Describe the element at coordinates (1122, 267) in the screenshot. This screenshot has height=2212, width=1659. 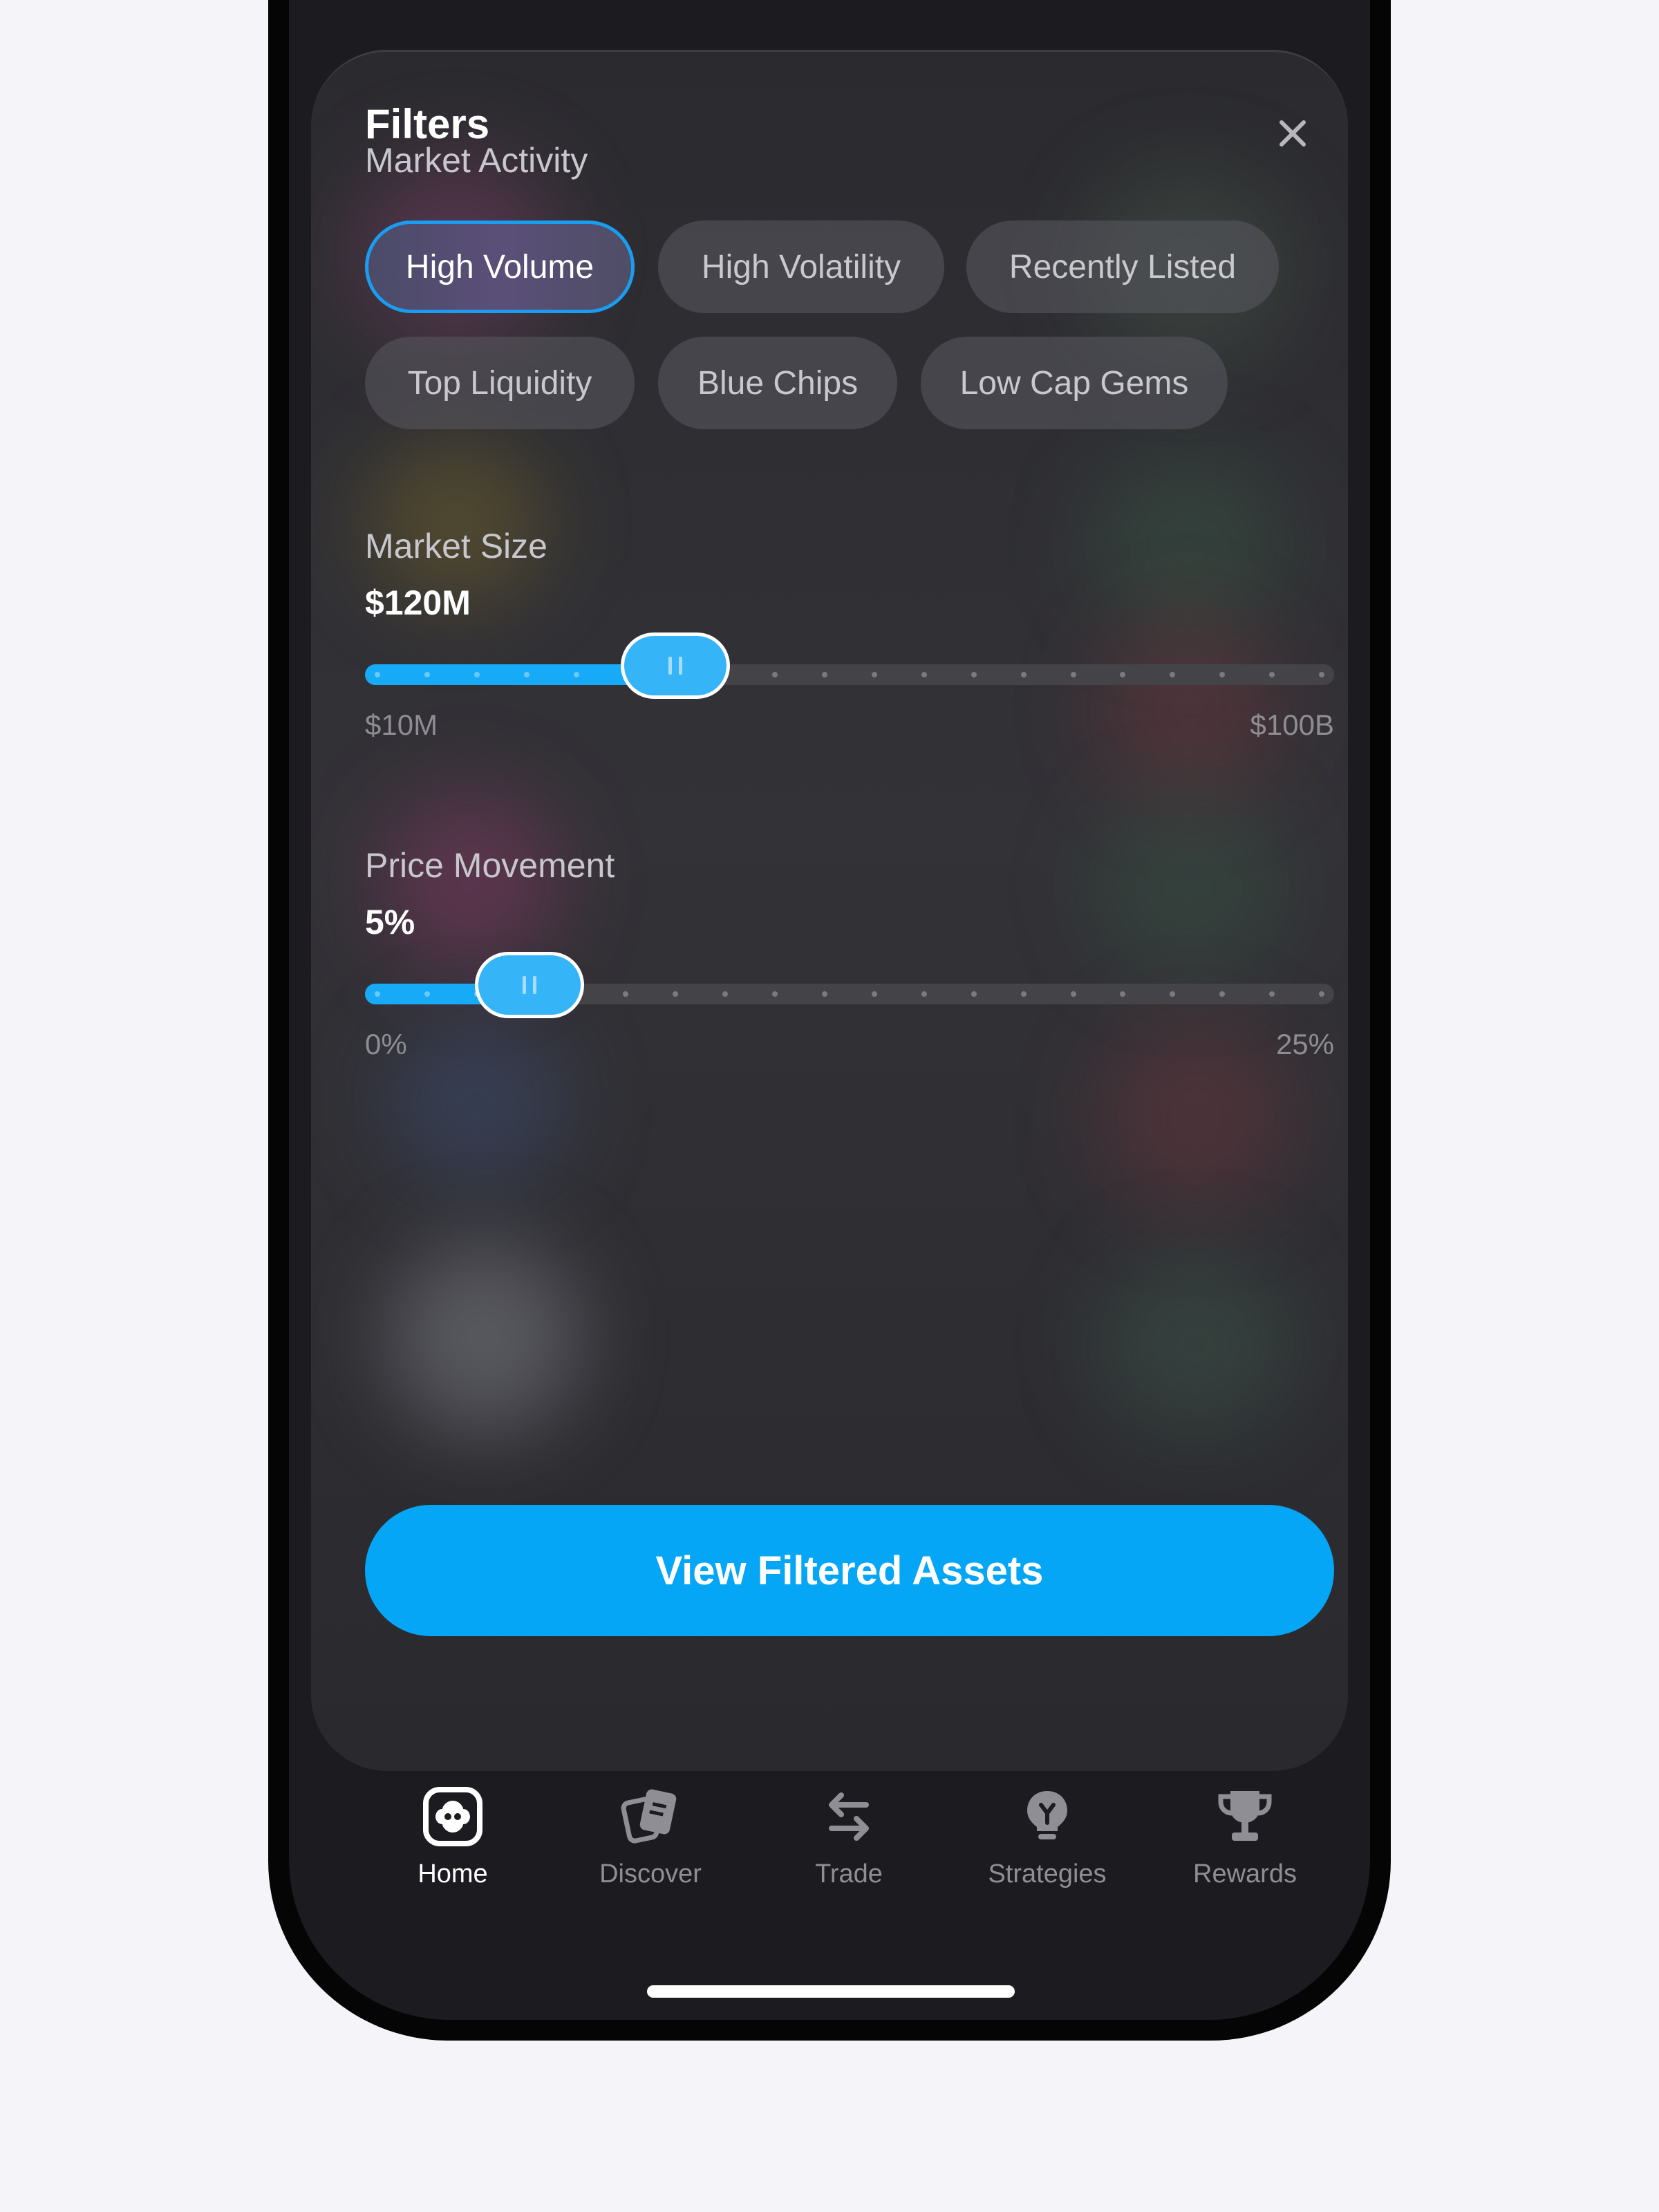
I see `chip-recently-listed: Recently Listed` at that location.